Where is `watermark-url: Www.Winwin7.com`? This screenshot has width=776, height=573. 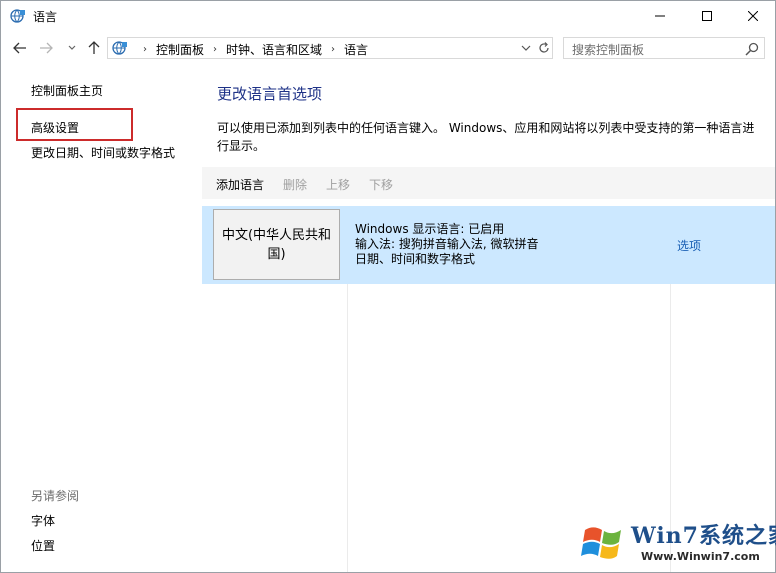
watermark-url: Www.Winwin7.com is located at coordinates (700, 556).